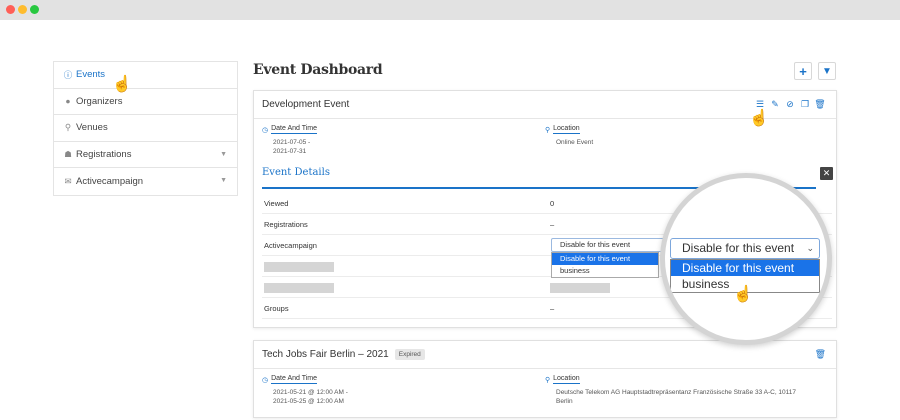 Image resolution: width=900 pixels, height=420 pixels. Describe the element at coordinates (318, 70) in the screenshot. I see `page-title: Event Dashboard` at that location.